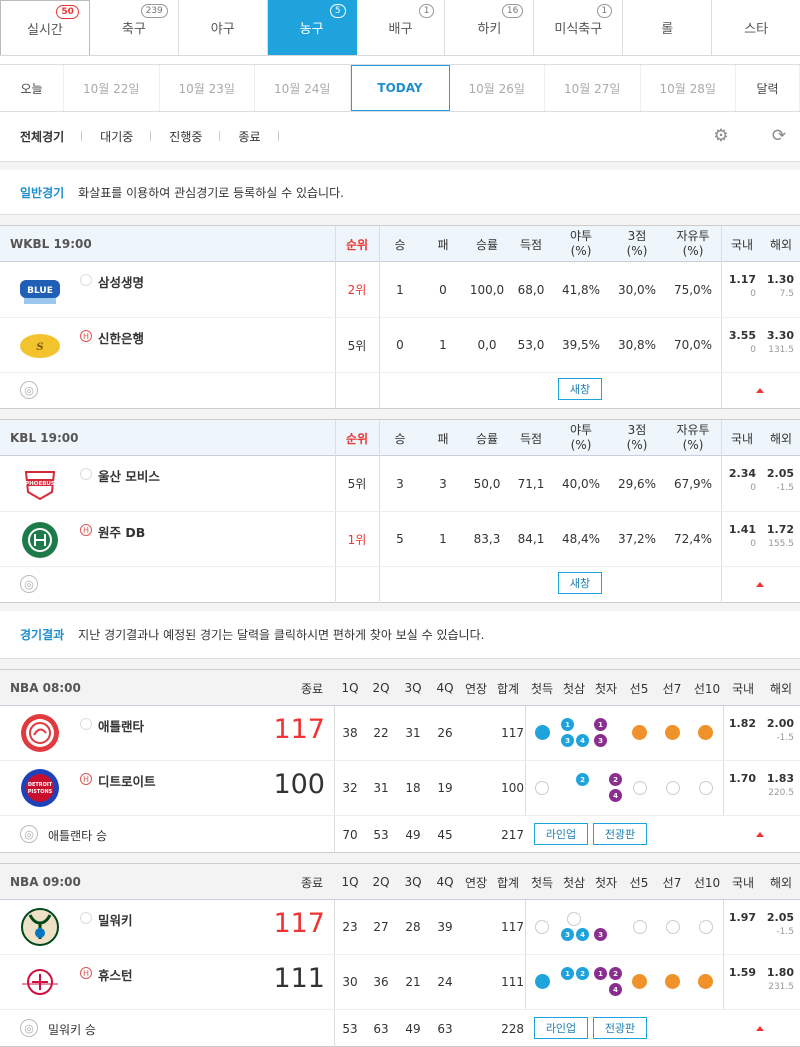 This screenshot has height=1047, width=800. I want to click on date-item: 10월 27일, so click(593, 88).